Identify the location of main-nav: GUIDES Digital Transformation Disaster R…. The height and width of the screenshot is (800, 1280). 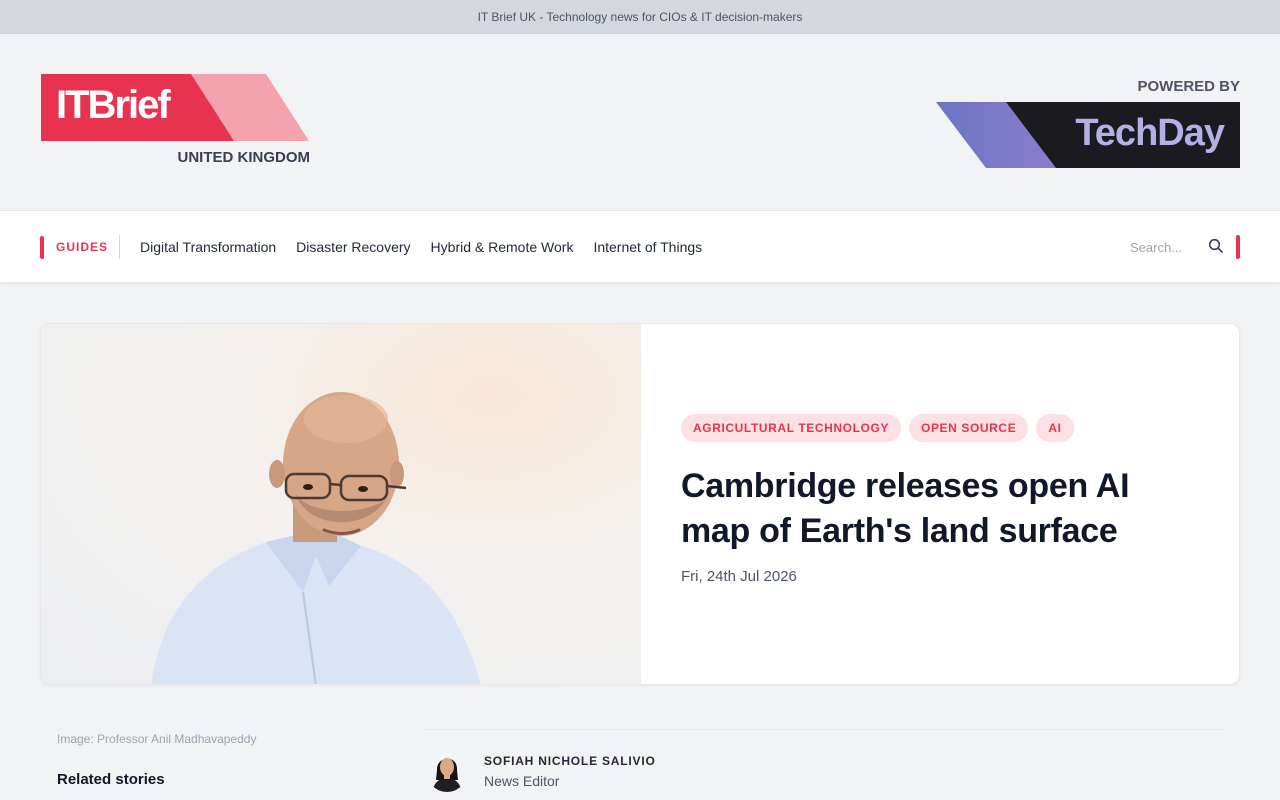
(640, 246).